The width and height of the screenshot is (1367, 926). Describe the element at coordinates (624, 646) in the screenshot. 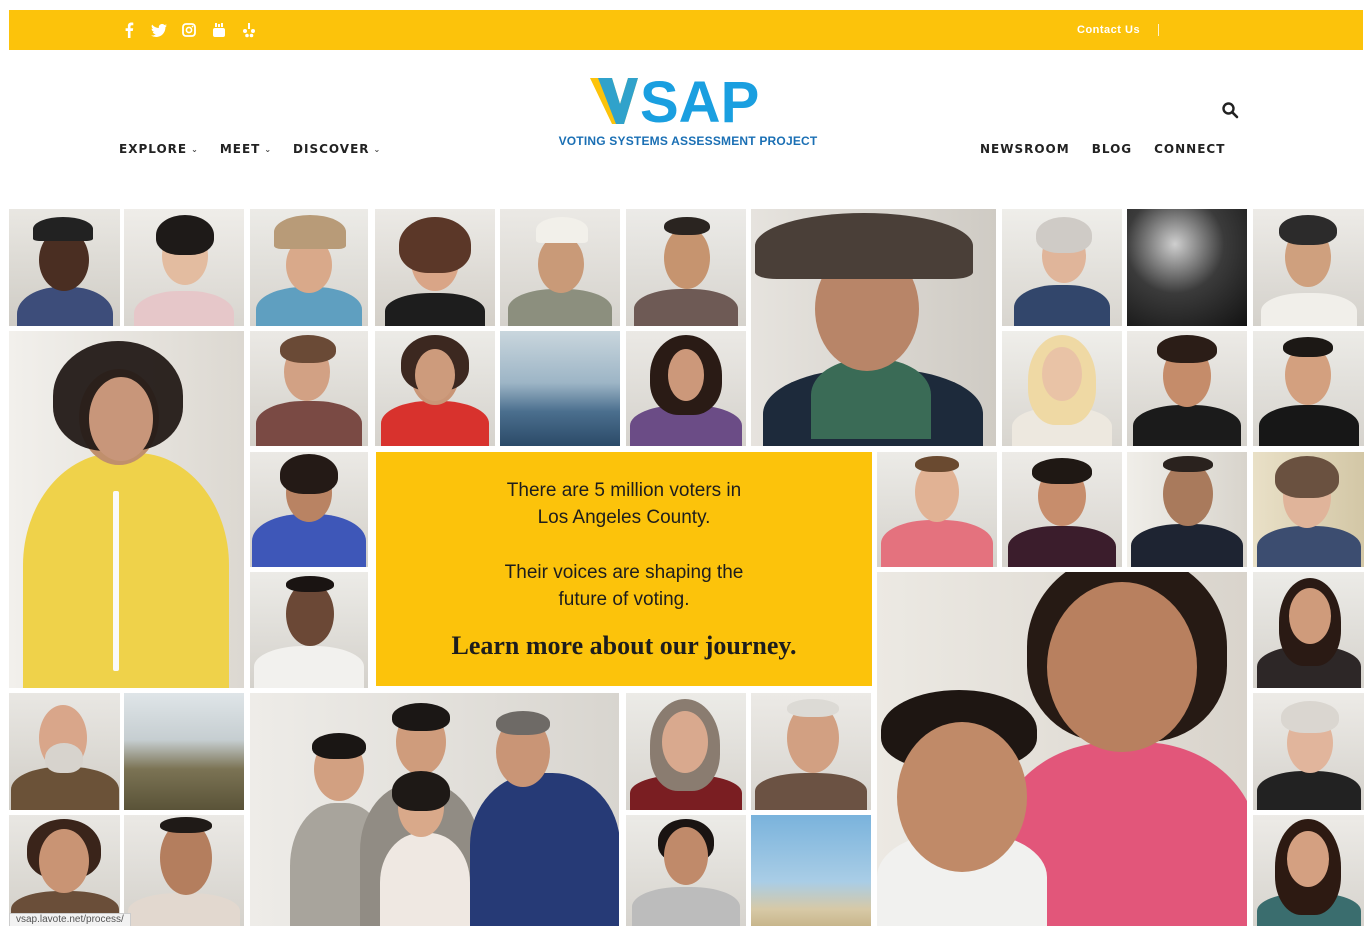

I see `learn-more-link: Learn more about our journey.` at that location.